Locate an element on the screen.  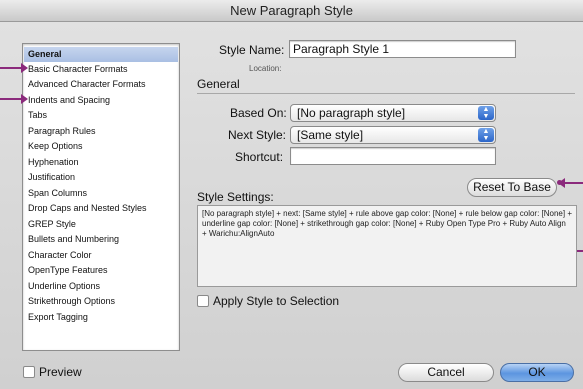
next-style-value: [Same style] is located at coordinates (330, 135).